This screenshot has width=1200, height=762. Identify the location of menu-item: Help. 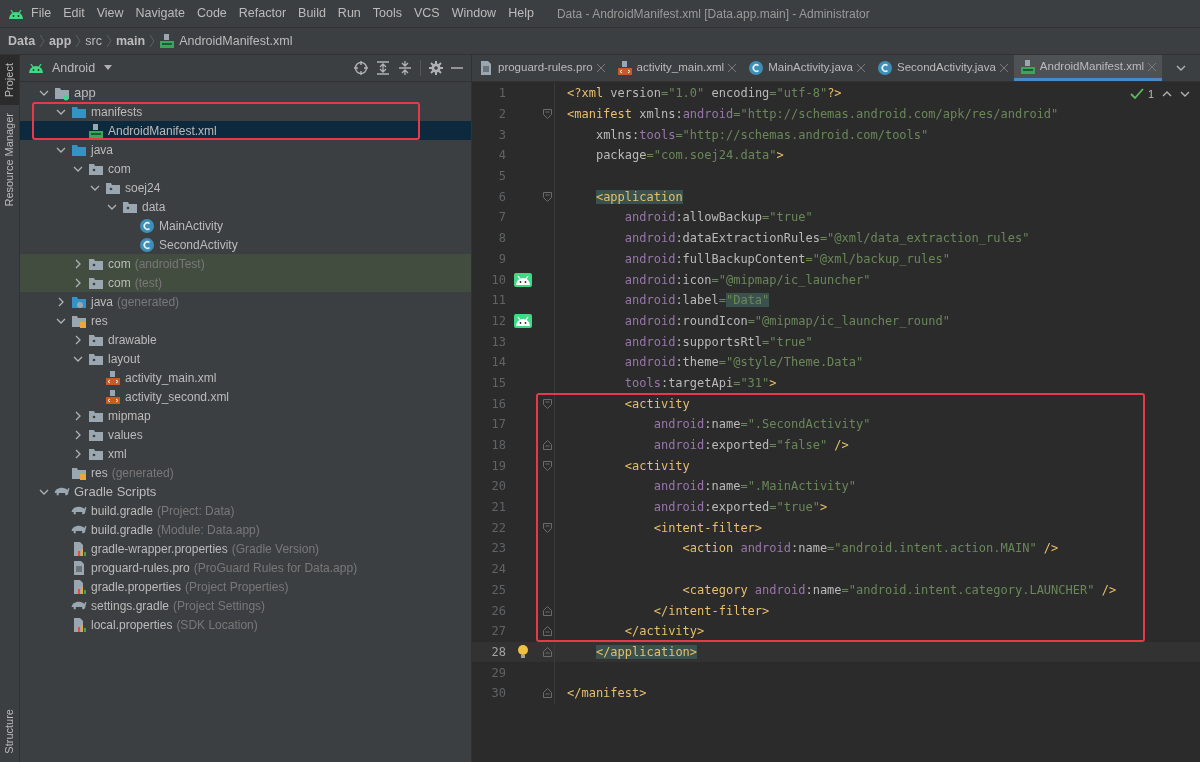
(521, 13).